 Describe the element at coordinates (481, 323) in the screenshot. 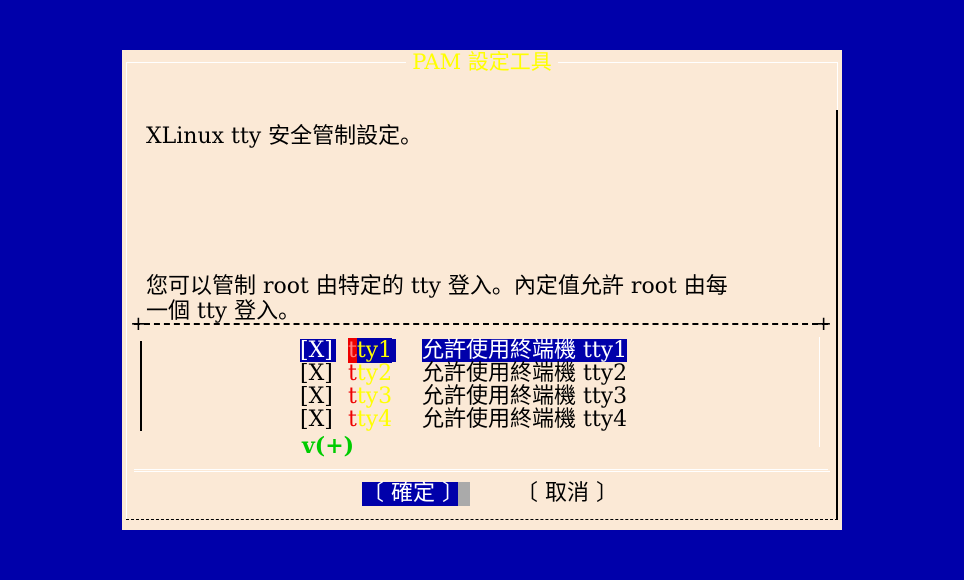

I see `checklist-border-top` at that location.